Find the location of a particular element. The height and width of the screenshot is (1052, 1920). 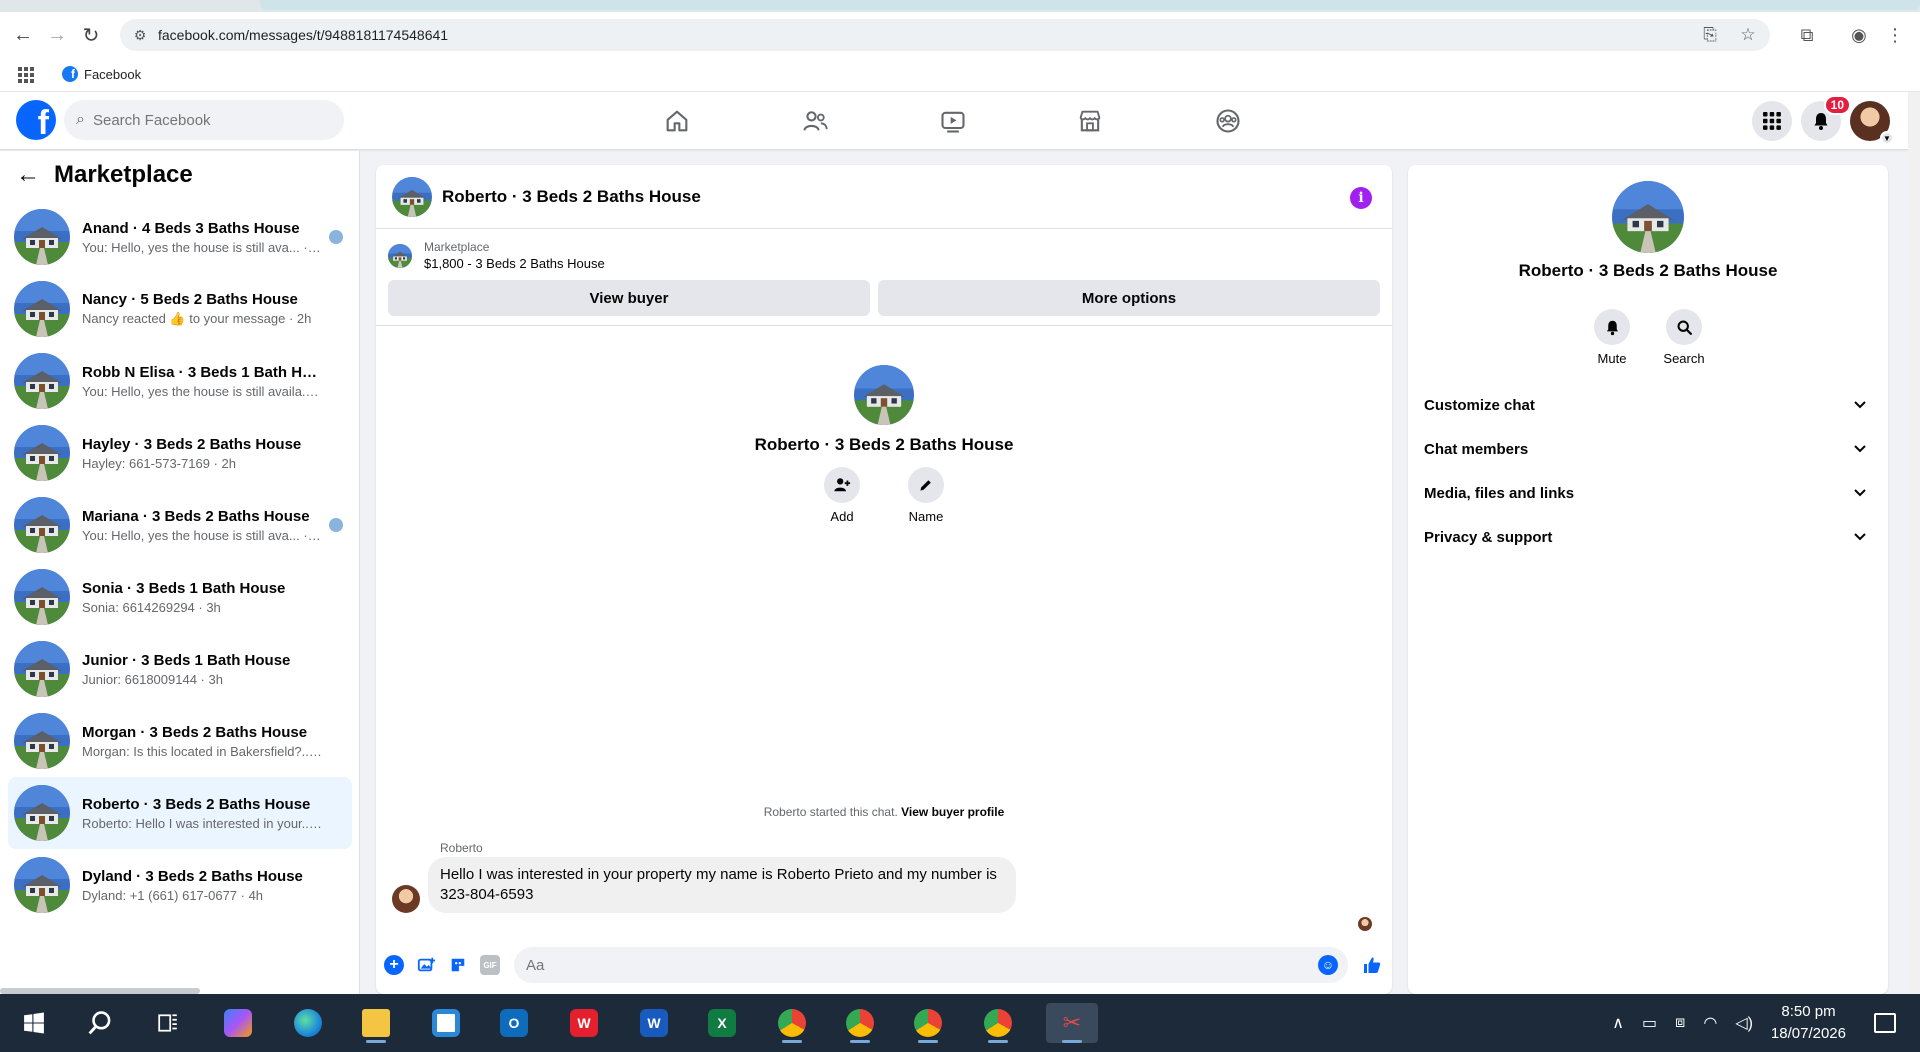

menu-grid-button is located at coordinates (1772, 121).